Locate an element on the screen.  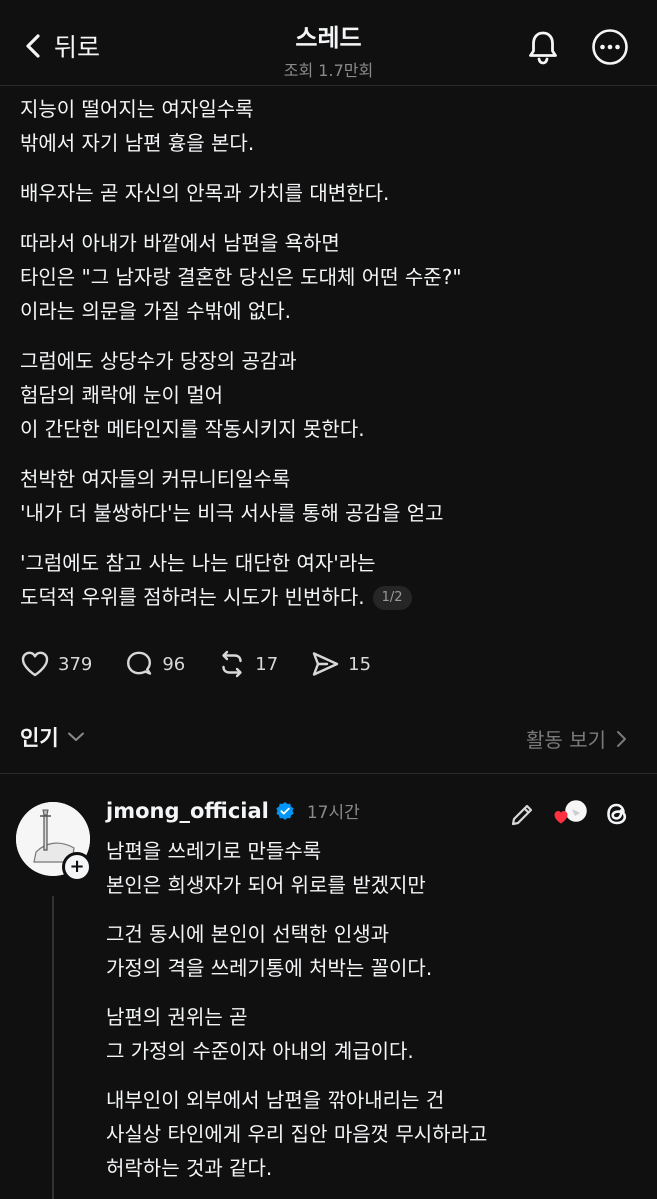
comment-icon is located at coordinates (139, 663).